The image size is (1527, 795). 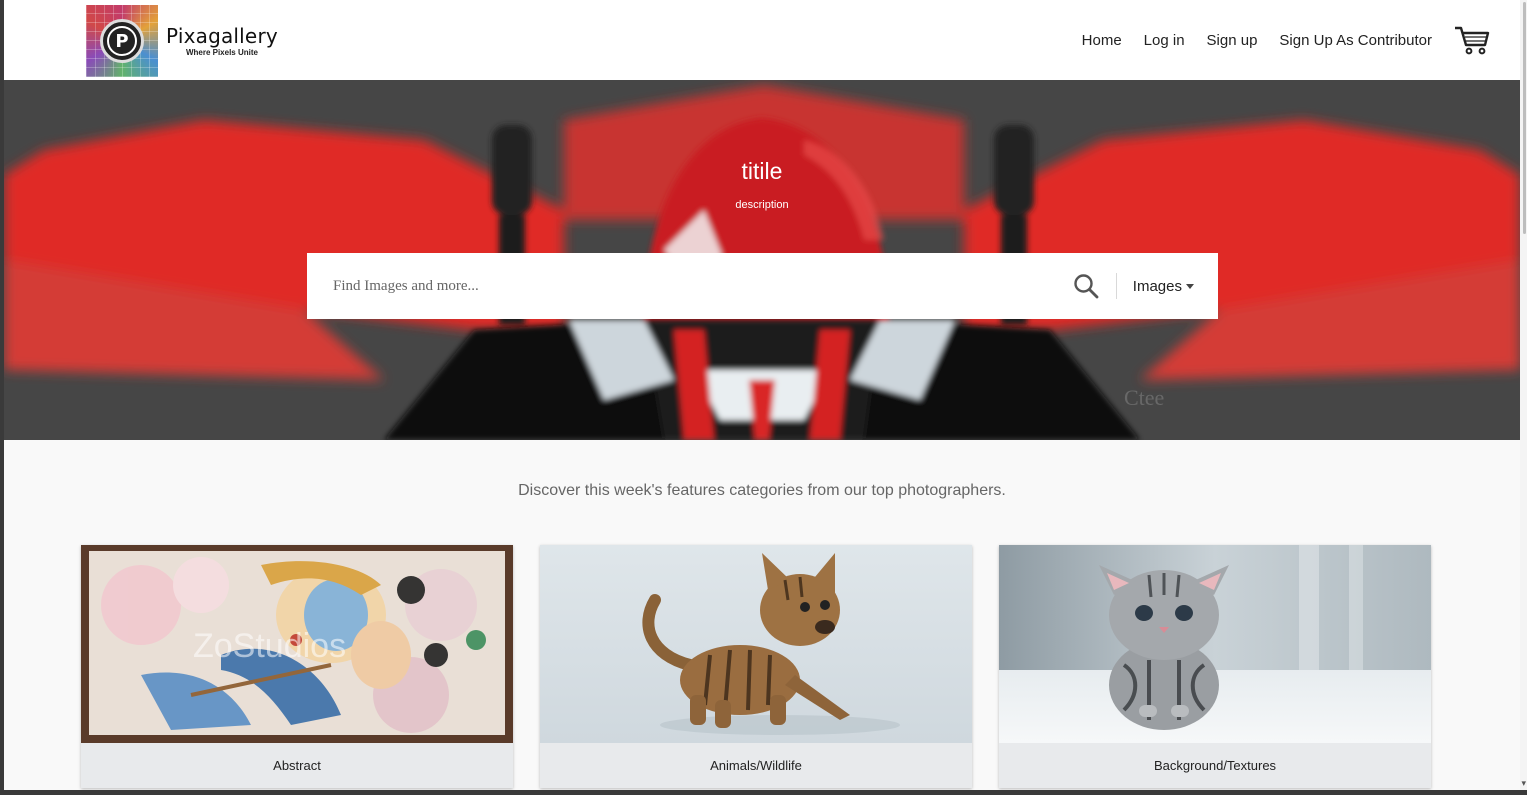 What do you see at coordinates (222, 36) in the screenshot?
I see `brand-name: Pixagallery` at bounding box center [222, 36].